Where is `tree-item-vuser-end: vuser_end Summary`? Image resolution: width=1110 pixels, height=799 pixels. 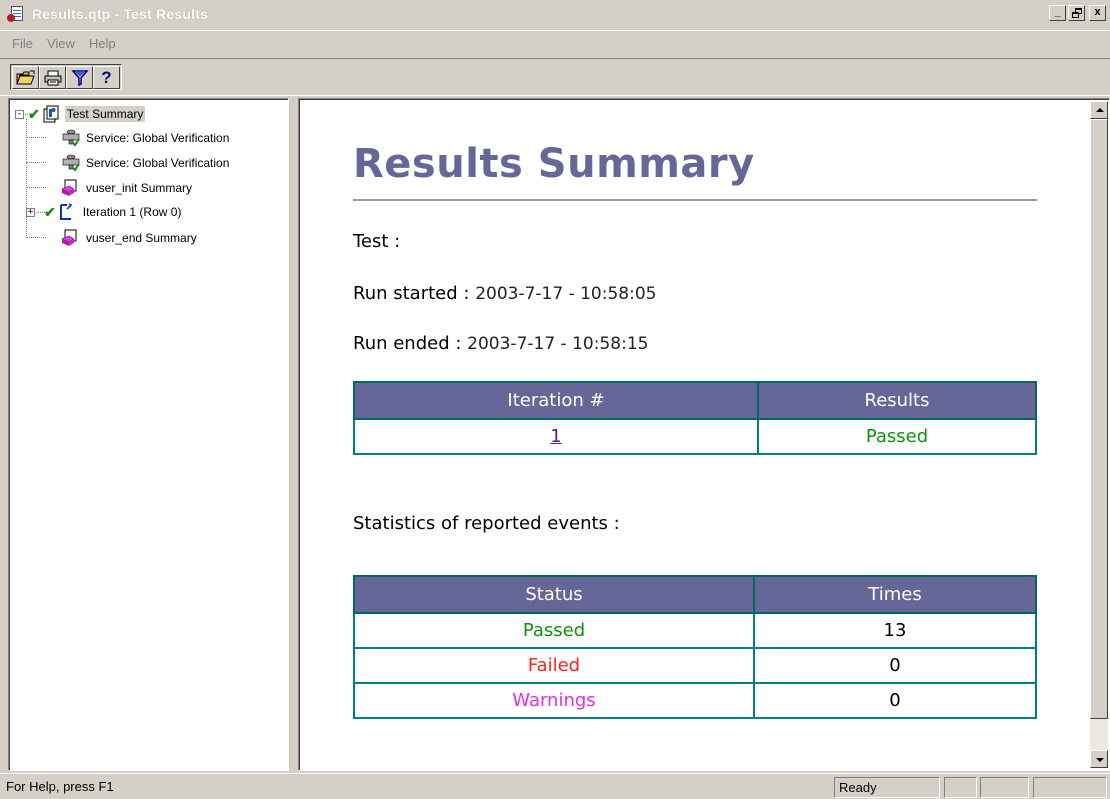
tree-item-vuser-end: vuser_end Summary is located at coordinates (130, 238).